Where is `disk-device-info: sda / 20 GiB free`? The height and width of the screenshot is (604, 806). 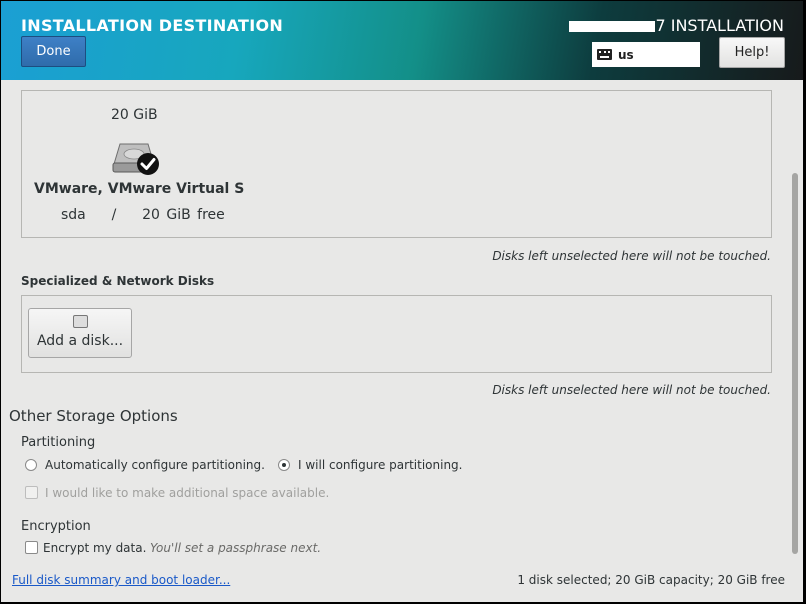
disk-device-info: sda / 20 GiB free is located at coordinates (143, 215).